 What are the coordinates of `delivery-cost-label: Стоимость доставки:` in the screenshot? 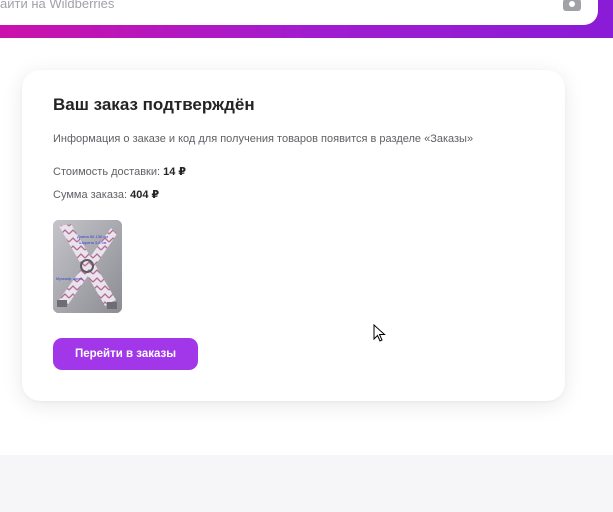 It's located at (108, 172).